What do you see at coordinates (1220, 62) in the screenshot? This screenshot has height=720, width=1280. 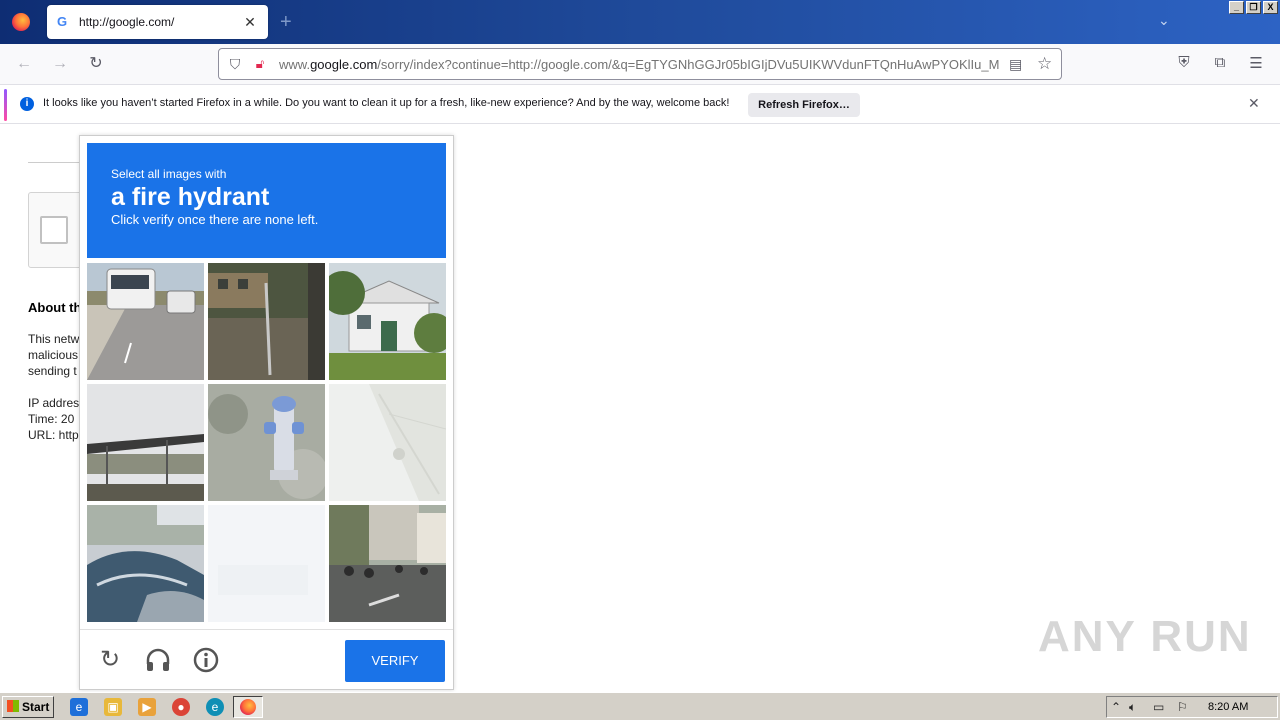 I see `extensions-icon: ⧉` at bounding box center [1220, 62].